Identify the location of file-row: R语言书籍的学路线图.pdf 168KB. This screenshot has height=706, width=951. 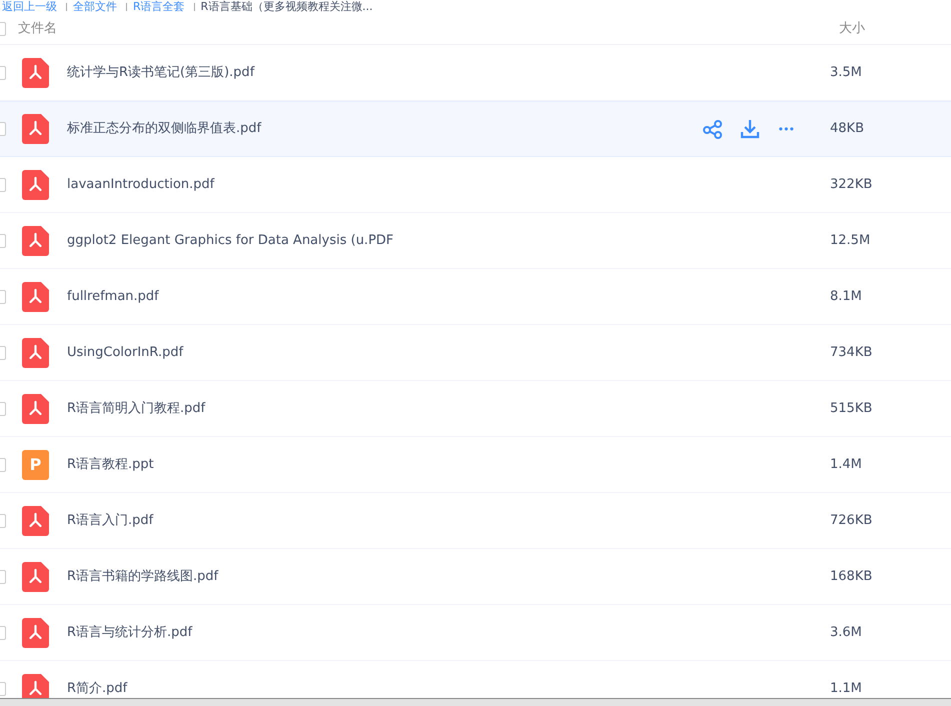
(475, 577).